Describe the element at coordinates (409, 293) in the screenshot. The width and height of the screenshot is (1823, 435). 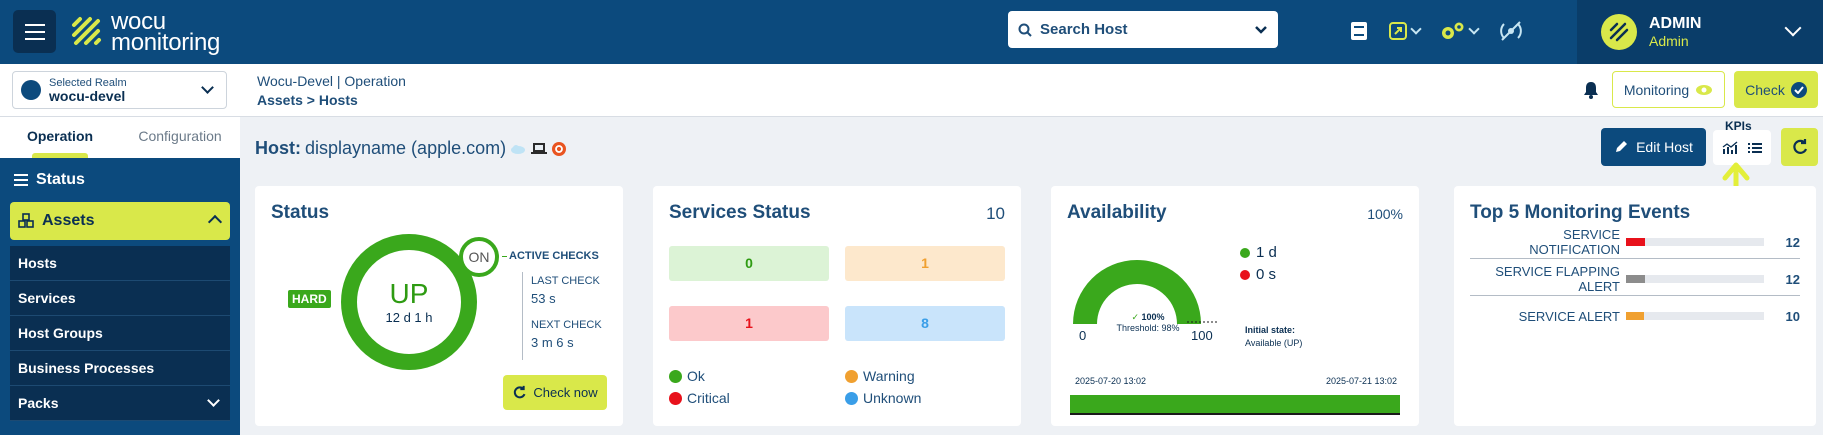
I see `host-state: UP` at that location.